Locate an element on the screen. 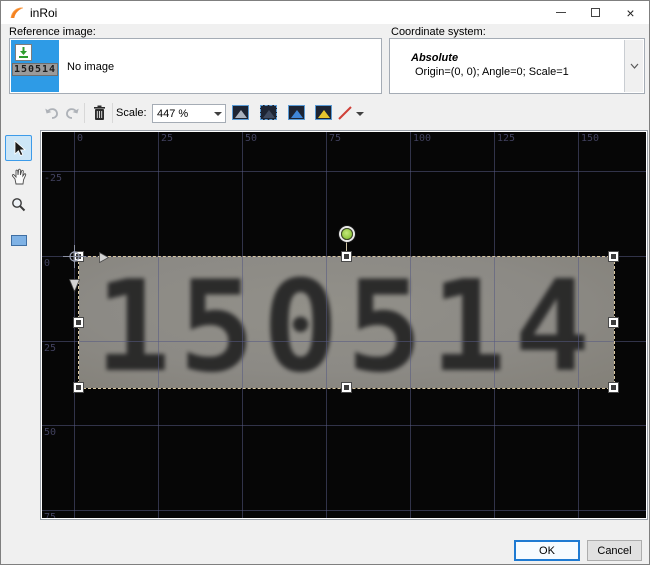 The height and width of the screenshot is (565, 650). pan-tool-button is located at coordinates (18, 176).